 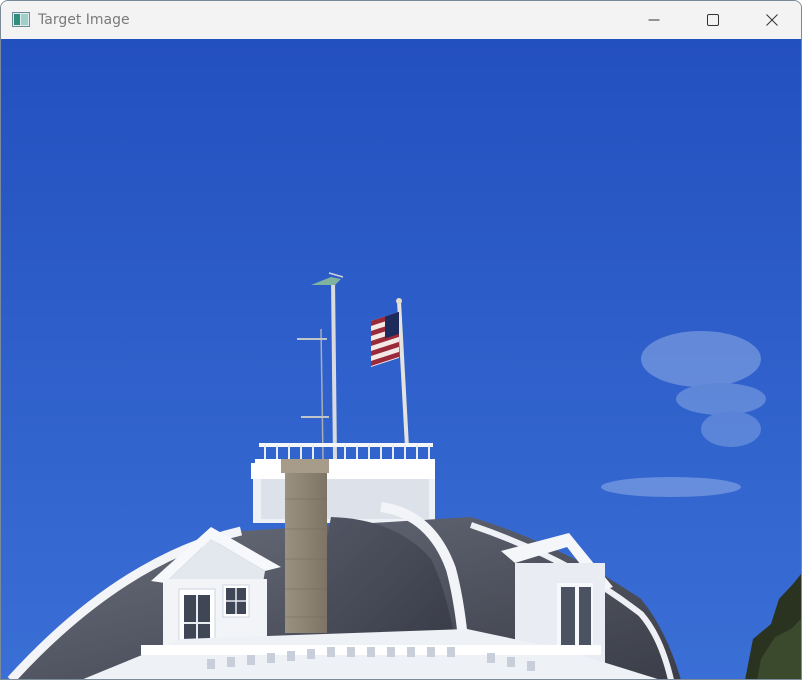 I want to click on minimize-icon, so click(x=654, y=20).